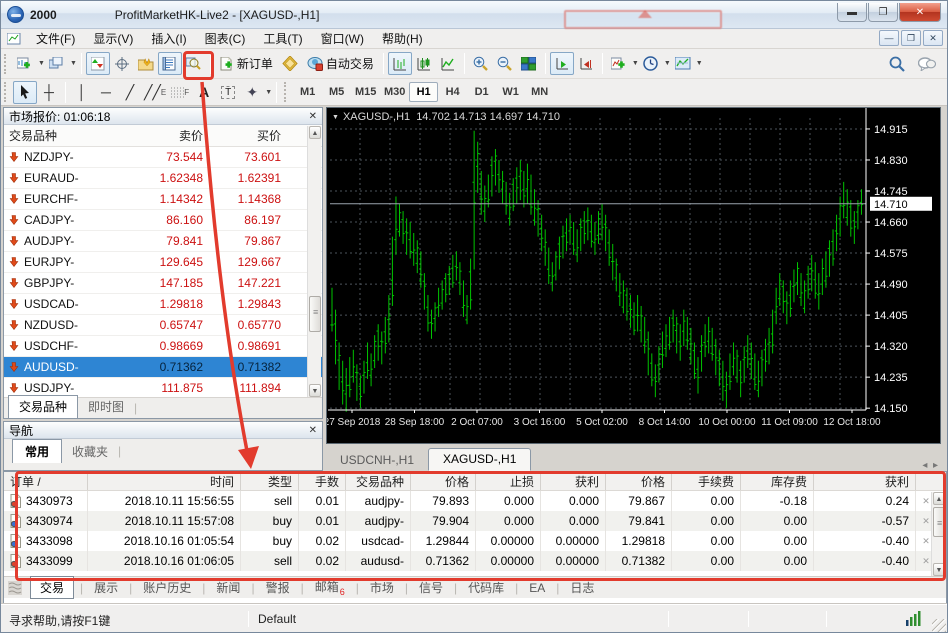  I want to click on market-watch-row: CADJPY- 86.160 86.197, so click(163, 220).